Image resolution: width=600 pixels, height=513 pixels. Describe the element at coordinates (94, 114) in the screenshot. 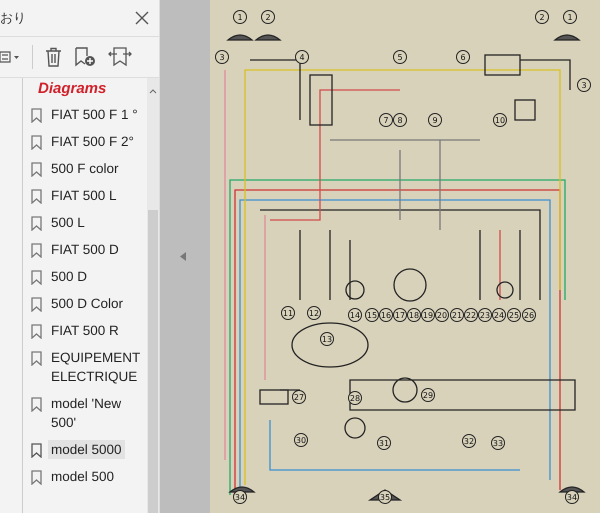

I see `bookmark-item: FIAT 500 F 1 °` at that location.